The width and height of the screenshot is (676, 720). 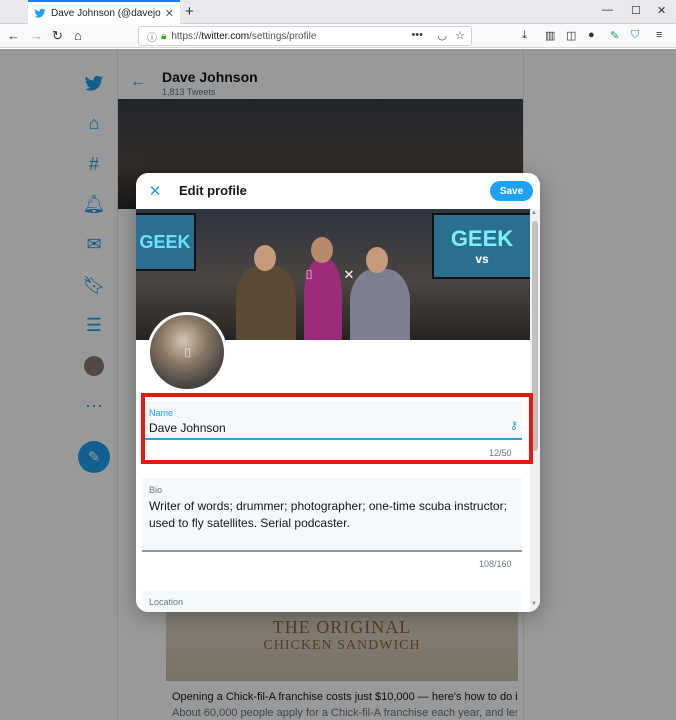 I want to click on banner-screen-left: GEEK, so click(x=166, y=242).